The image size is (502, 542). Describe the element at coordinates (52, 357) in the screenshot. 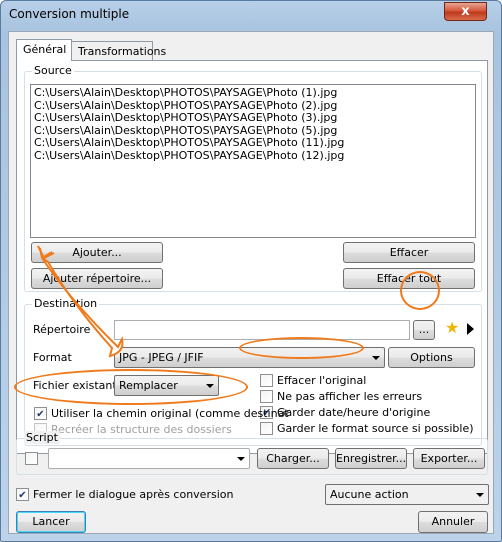

I see `format-label: Format` at that location.